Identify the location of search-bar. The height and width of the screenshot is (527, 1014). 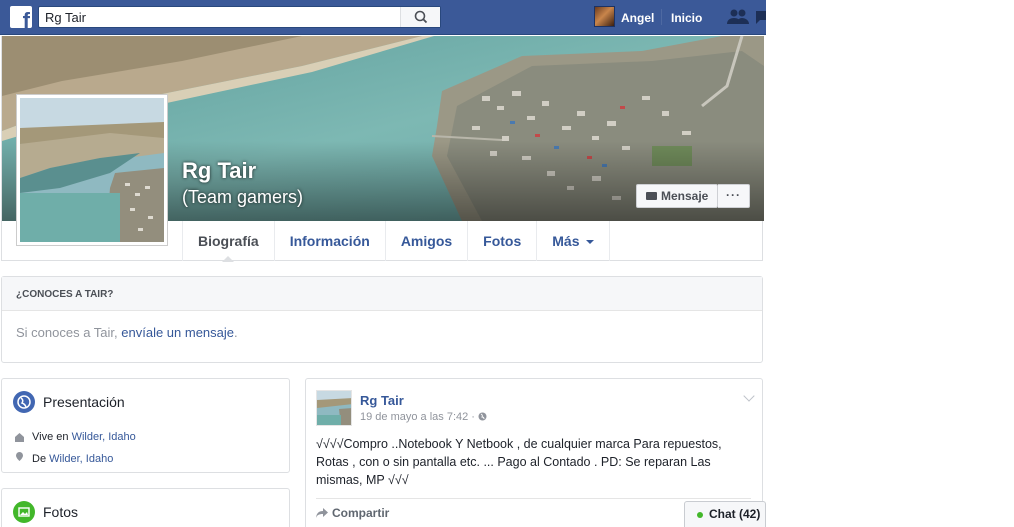
(239, 17).